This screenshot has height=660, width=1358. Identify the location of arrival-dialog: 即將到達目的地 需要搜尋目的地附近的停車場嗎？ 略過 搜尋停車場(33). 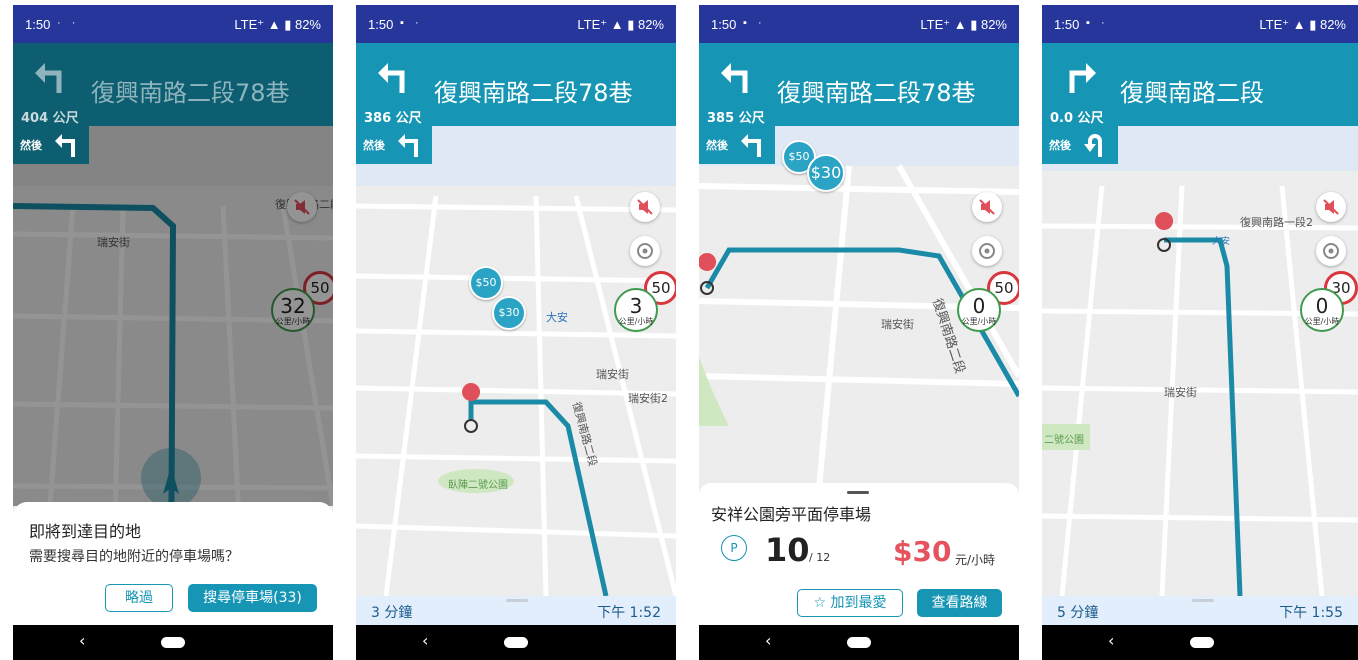
(173, 563).